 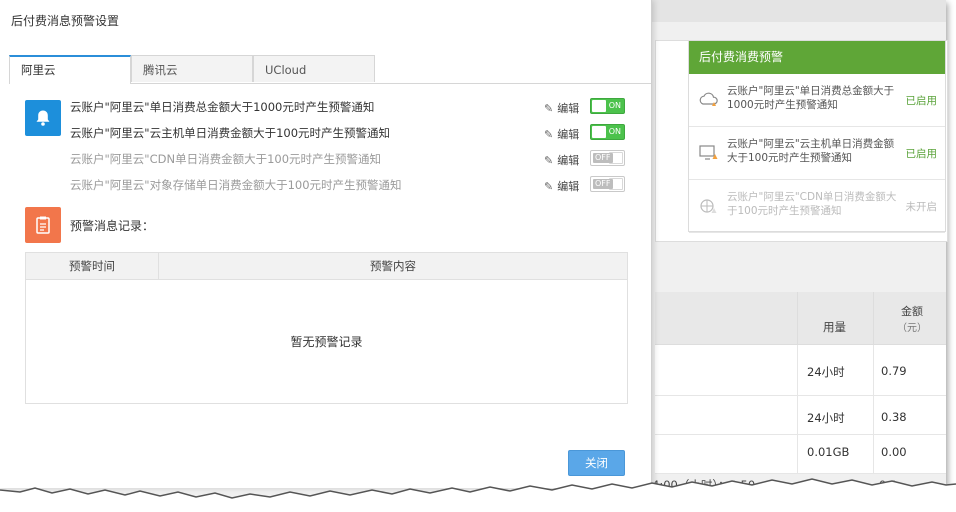 I want to click on alert-card-item-text: 云账户"阿里云"云主机单日消费金额大于100元时产生预警通知, so click(x=811, y=151).